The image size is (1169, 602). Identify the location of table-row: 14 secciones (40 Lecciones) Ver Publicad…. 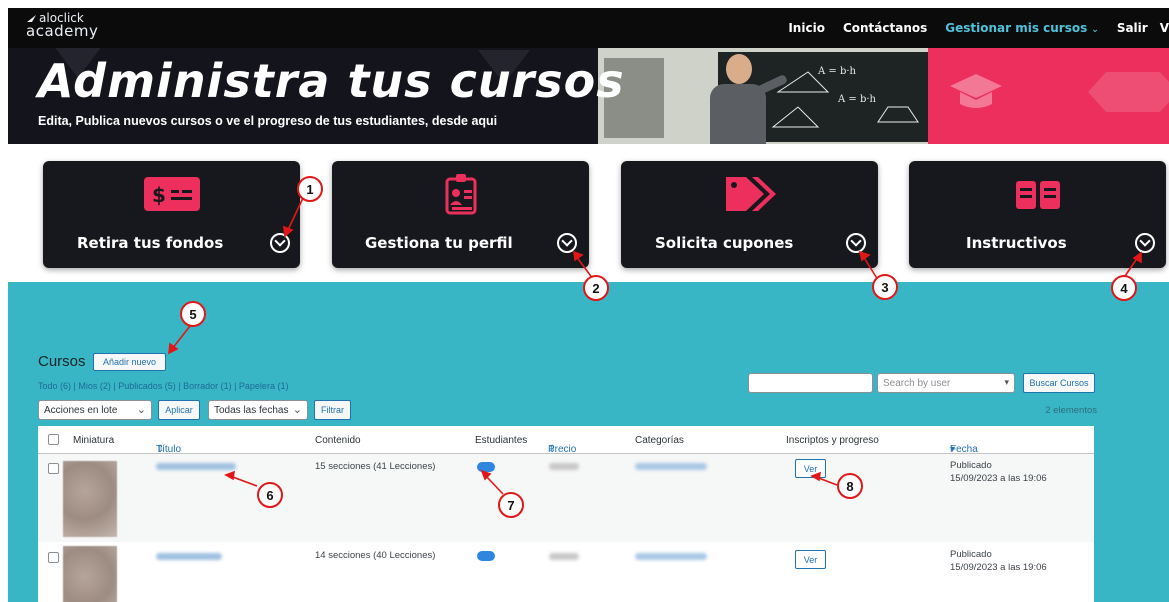
(566, 572).